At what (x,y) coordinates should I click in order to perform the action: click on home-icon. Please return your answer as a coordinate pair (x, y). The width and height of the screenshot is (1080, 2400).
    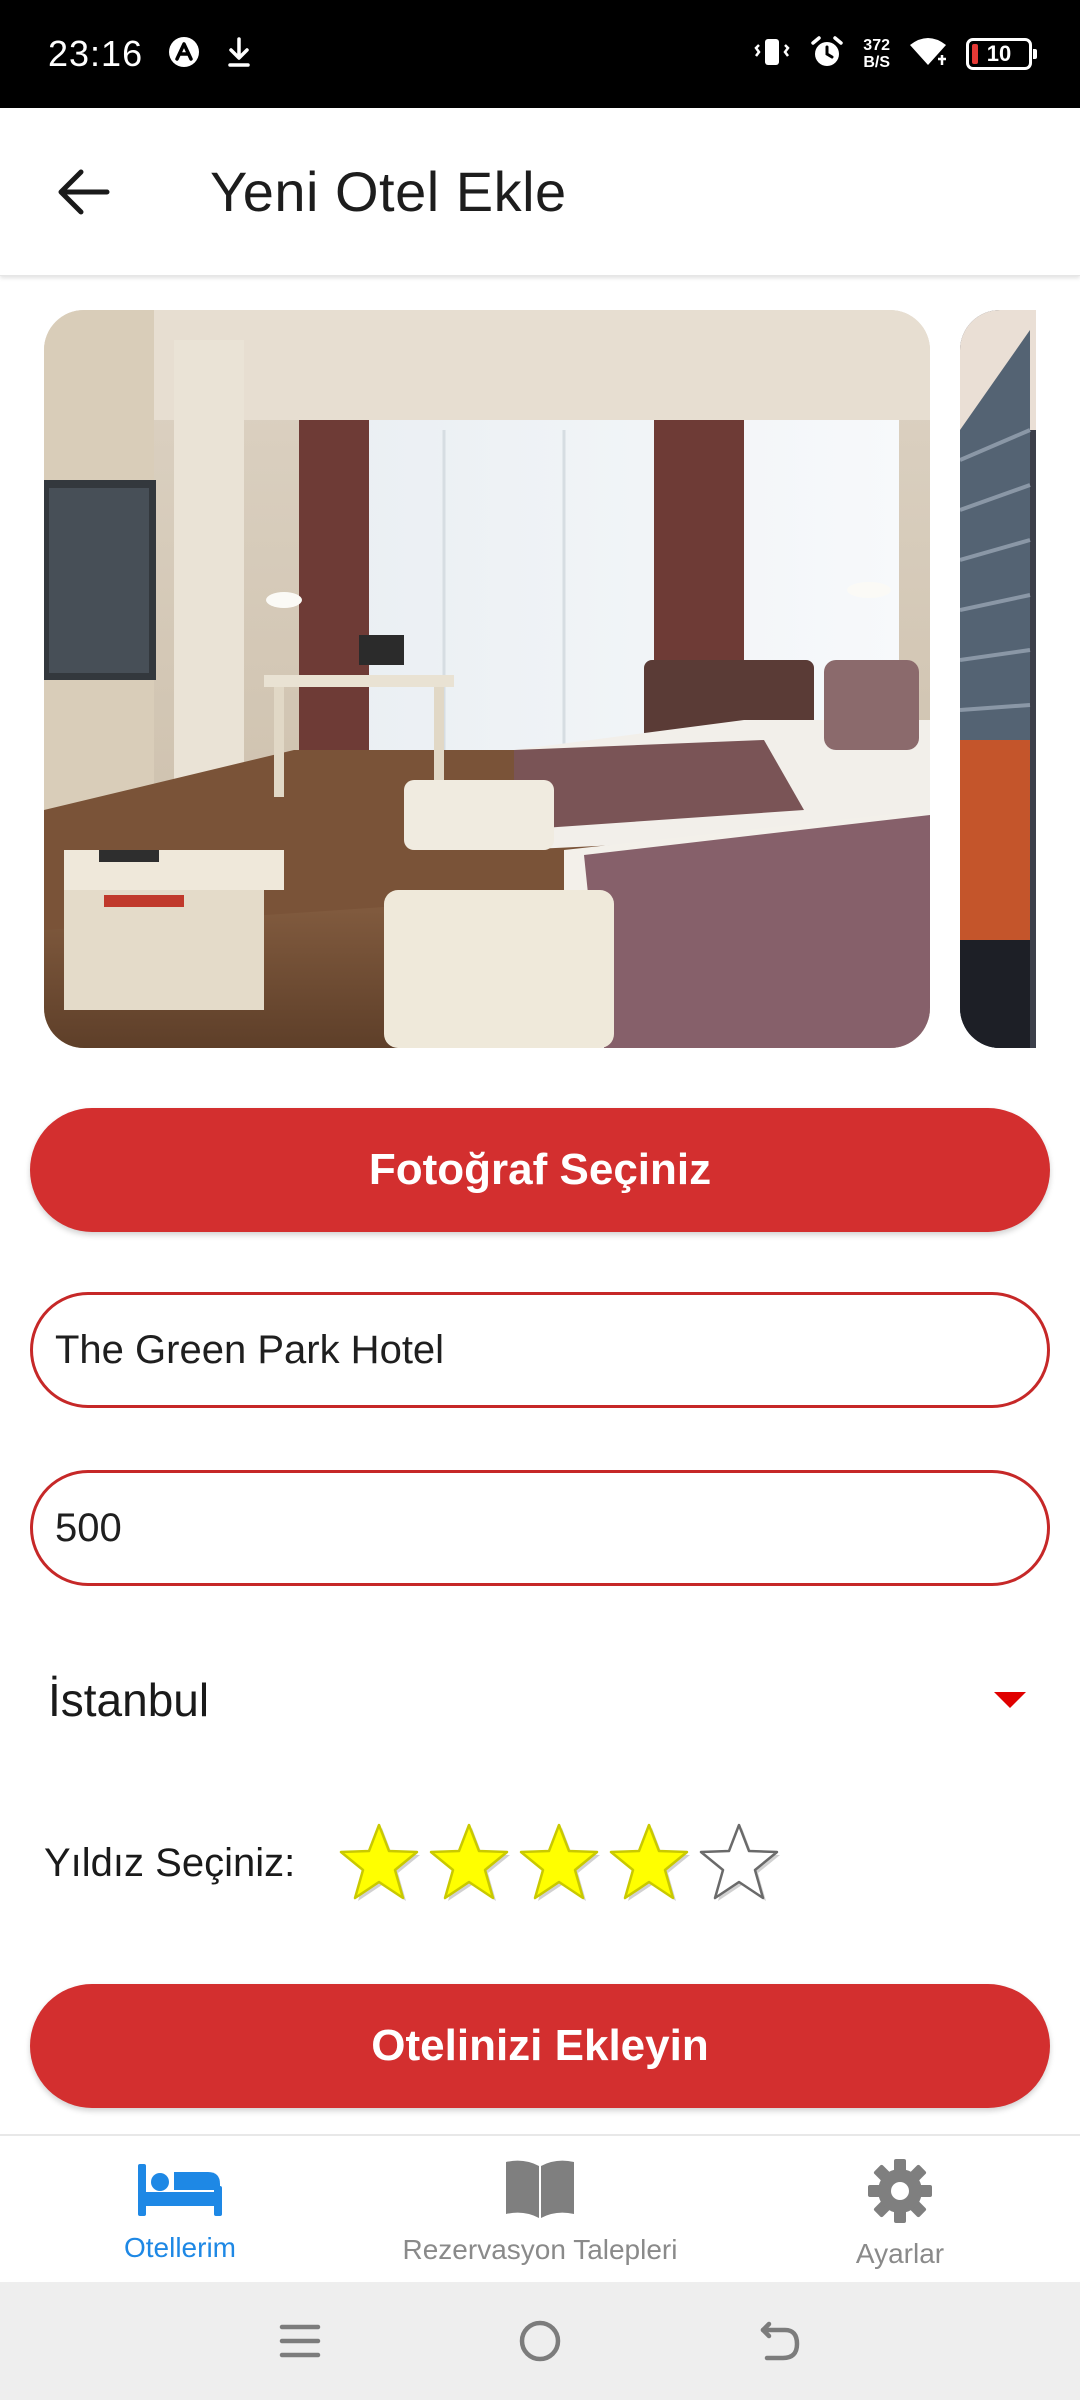
    Looking at the image, I should click on (540, 2341).